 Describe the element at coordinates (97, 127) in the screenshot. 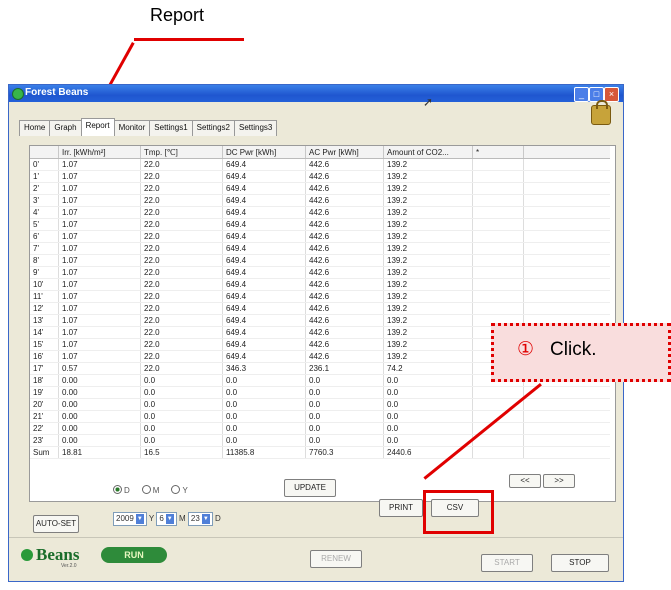

I see `tab-report: Report` at that location.